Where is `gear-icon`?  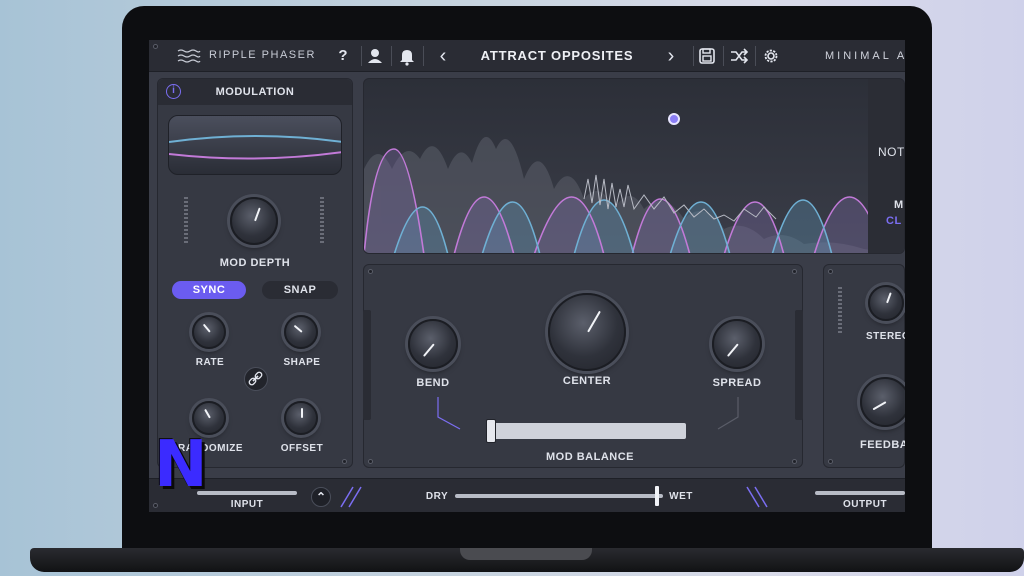
gear-icon is located at coordinates (771, 56).